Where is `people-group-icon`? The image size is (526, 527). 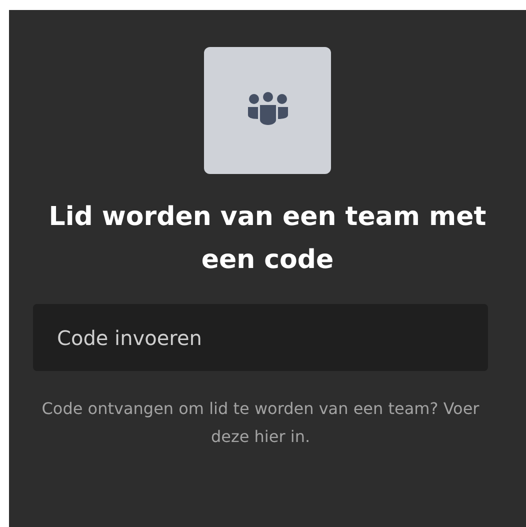 people-group-icon is located at coordinates (267, 109).